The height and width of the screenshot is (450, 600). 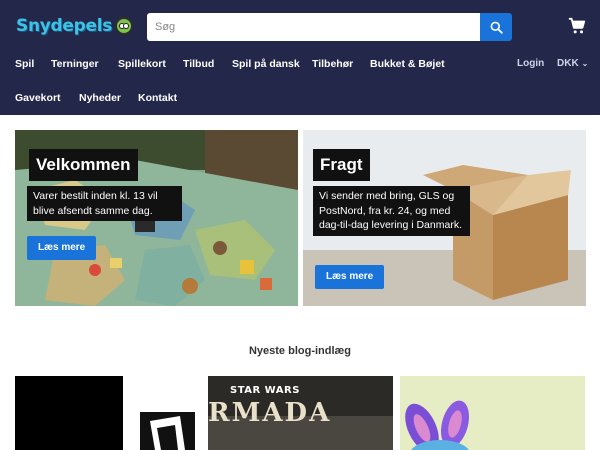 What do you see at coordinates (300, 351) in the screenshot?
I see `blog-heading: Nyeste blog-indlæg` at bounding box center [300, 351].